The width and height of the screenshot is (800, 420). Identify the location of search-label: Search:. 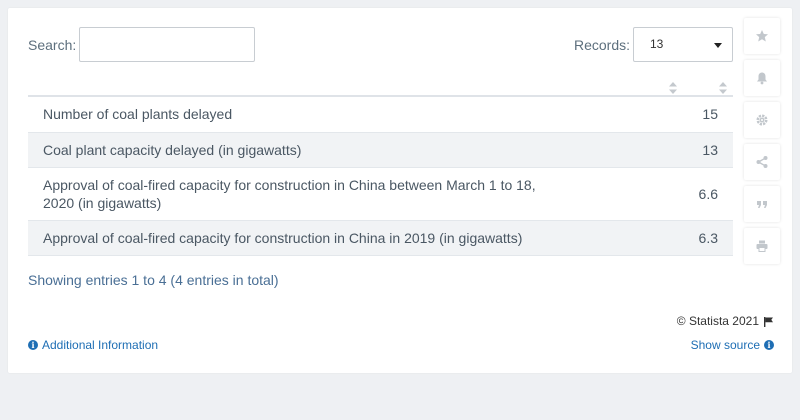
(52, 45).